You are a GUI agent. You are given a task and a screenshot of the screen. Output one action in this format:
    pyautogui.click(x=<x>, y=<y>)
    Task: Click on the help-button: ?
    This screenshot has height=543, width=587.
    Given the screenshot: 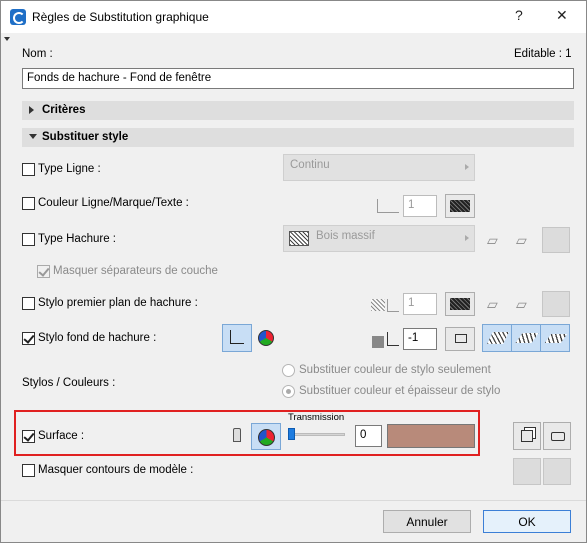 What is the action you would take?
    pyautogui.click(x=519, y=15)
    